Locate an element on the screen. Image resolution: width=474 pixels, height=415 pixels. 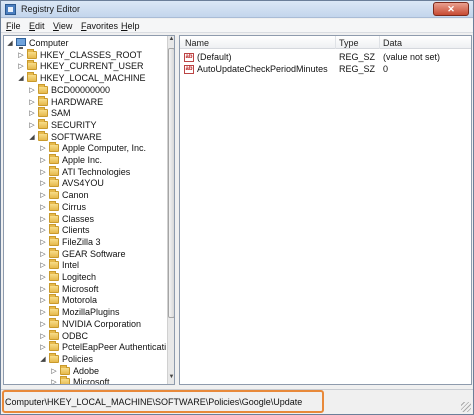
menu-edit: Edit is located at coordinates (37, 26).